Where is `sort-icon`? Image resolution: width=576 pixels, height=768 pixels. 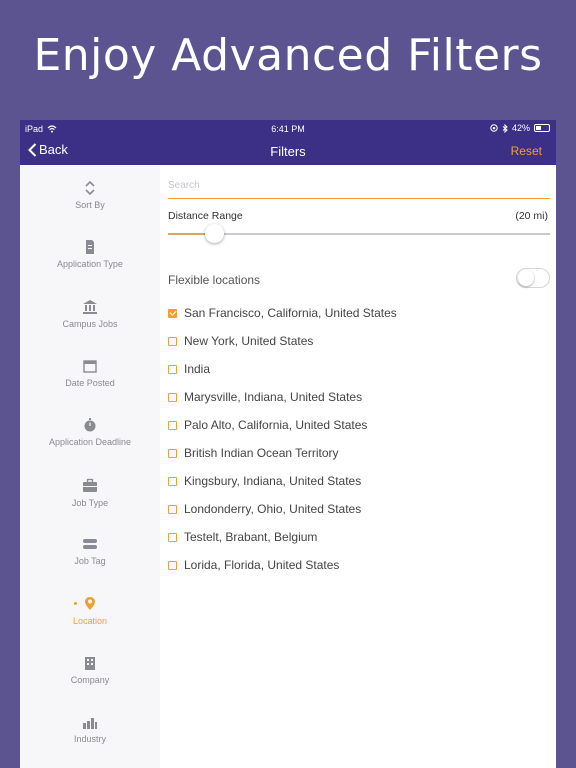 sort-icon is located at coordinates (90, 188).